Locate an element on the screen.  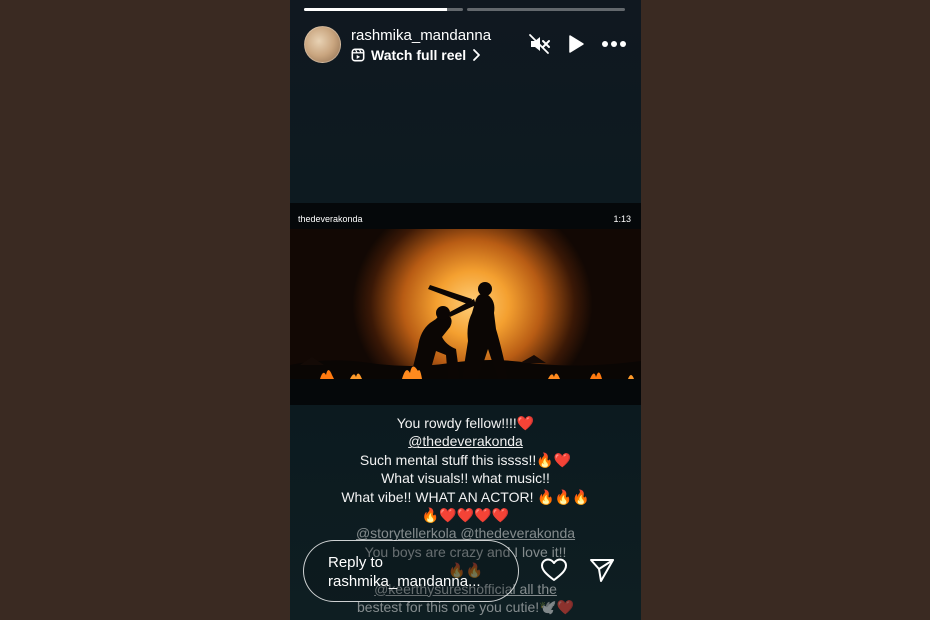
progress-fill is located at coordinates (375, 9).